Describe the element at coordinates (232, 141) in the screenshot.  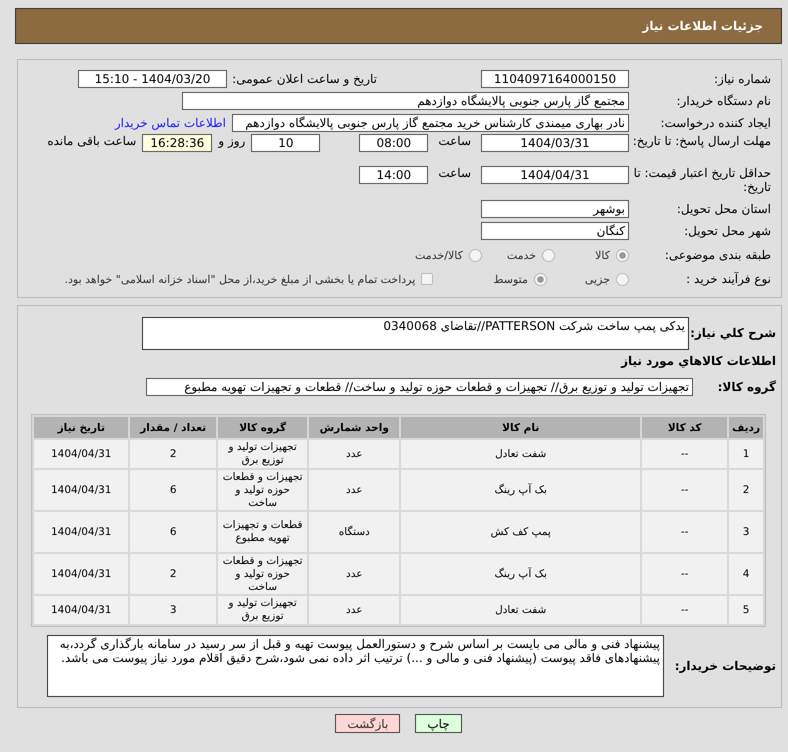
I see `days-label: روز و` at that location.